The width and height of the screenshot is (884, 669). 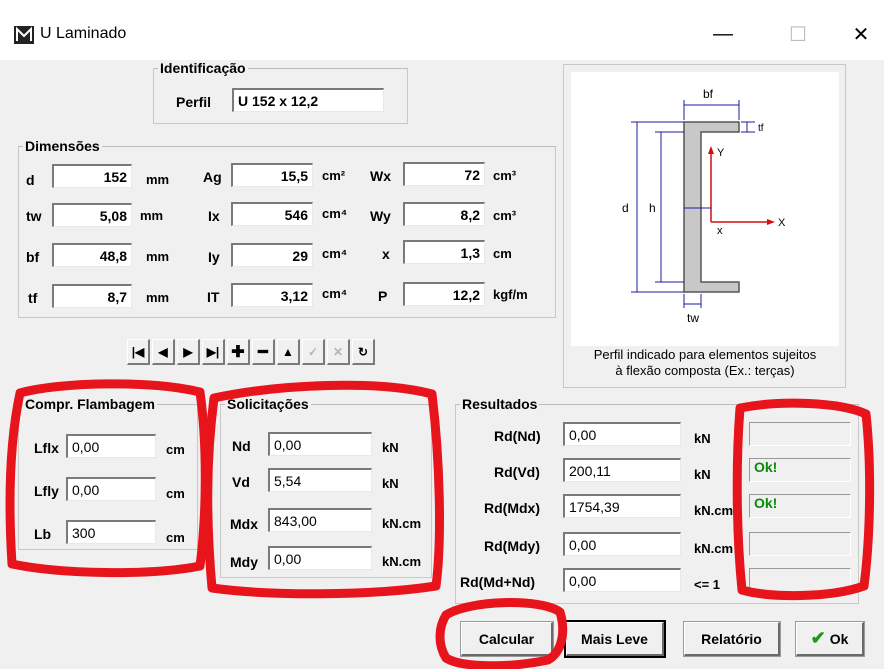 I want to click on ok-button: ✔ Ok, so click(x=830, y=639).